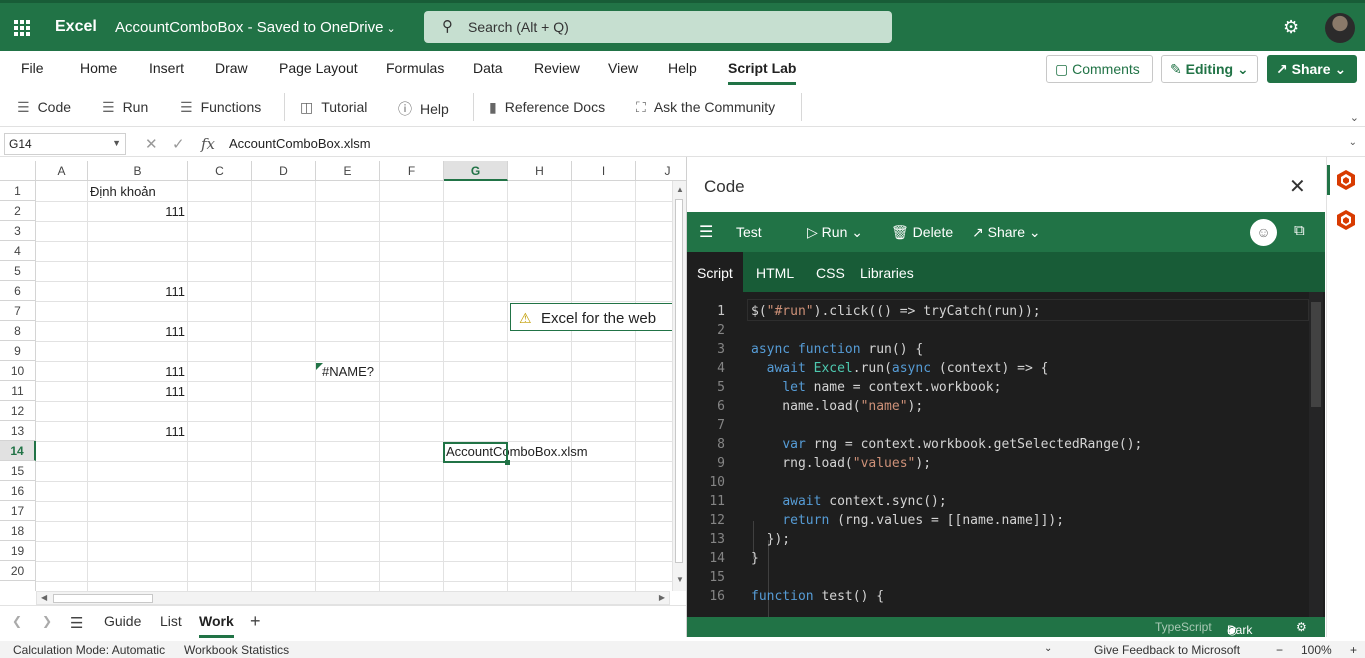 This screenshot has height=658, width=1365. Describe the element at coordinates (18, 531) in the screenshot. I see `row-header: 18` at that location.